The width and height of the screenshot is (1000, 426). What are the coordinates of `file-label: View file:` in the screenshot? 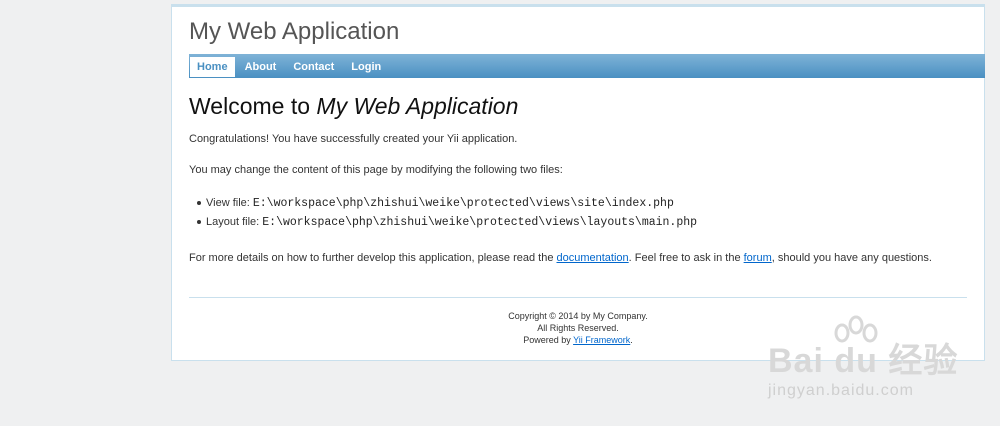 It's located at (229, 203).